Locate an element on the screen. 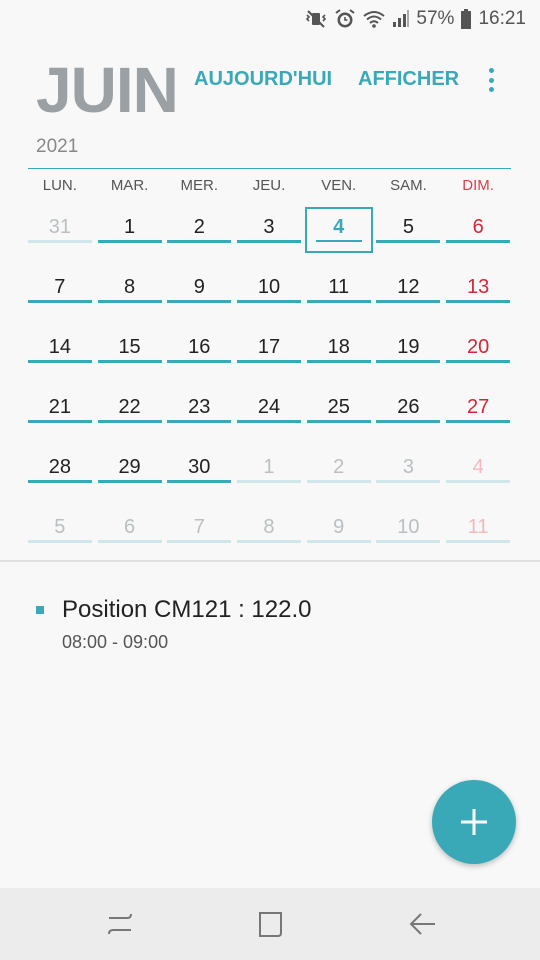  day-cell: 21 is located at coordinates (60, 416).